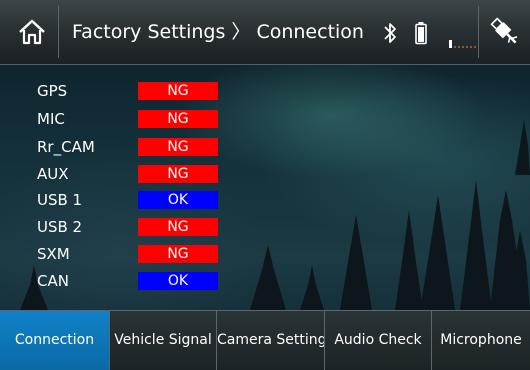 This screenshot has height=370, width=530. Describe the element at coordinates (421, 33) in the screenshot. I see `battery-icon` at that location.